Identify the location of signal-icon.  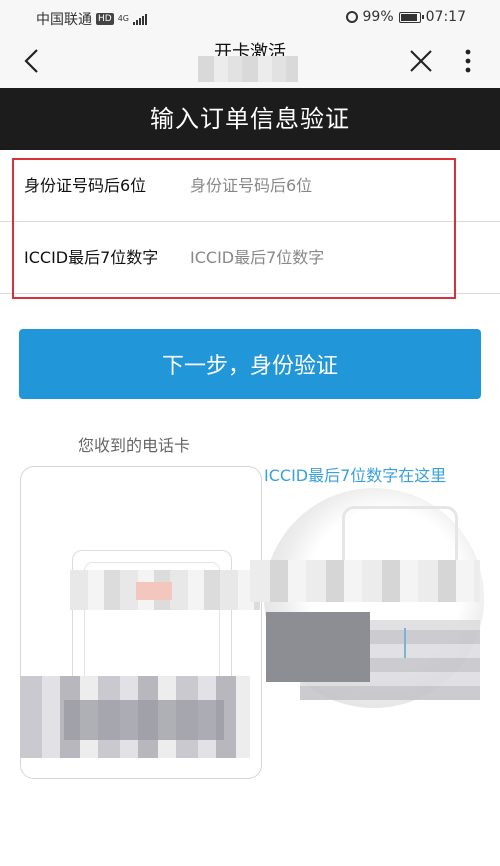
(140, 19).